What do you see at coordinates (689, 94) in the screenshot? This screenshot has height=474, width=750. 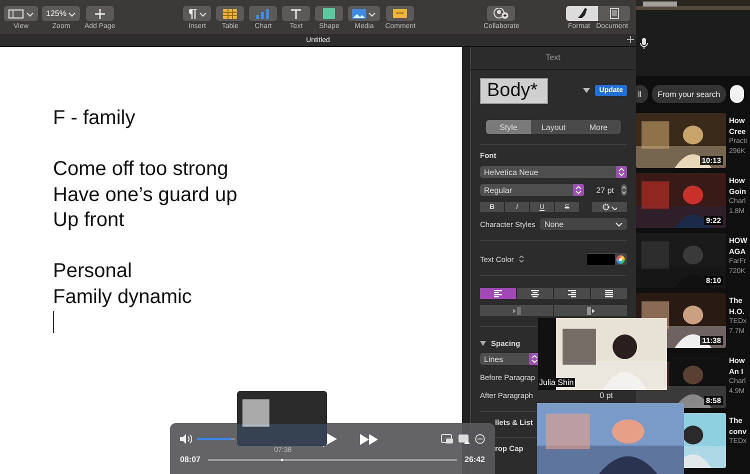 I see `filter-chip: From your search` at bounding box center [689, 94].